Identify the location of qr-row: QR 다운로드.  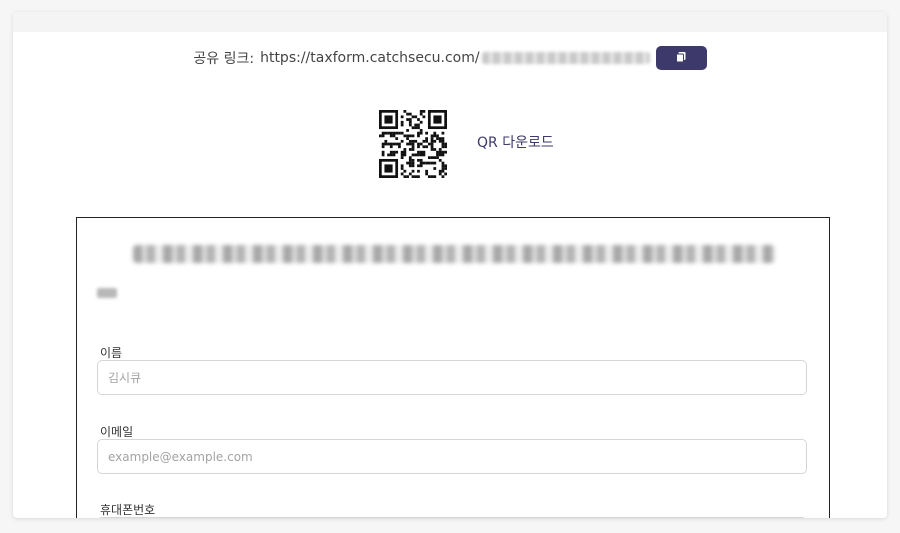
(450, 144).